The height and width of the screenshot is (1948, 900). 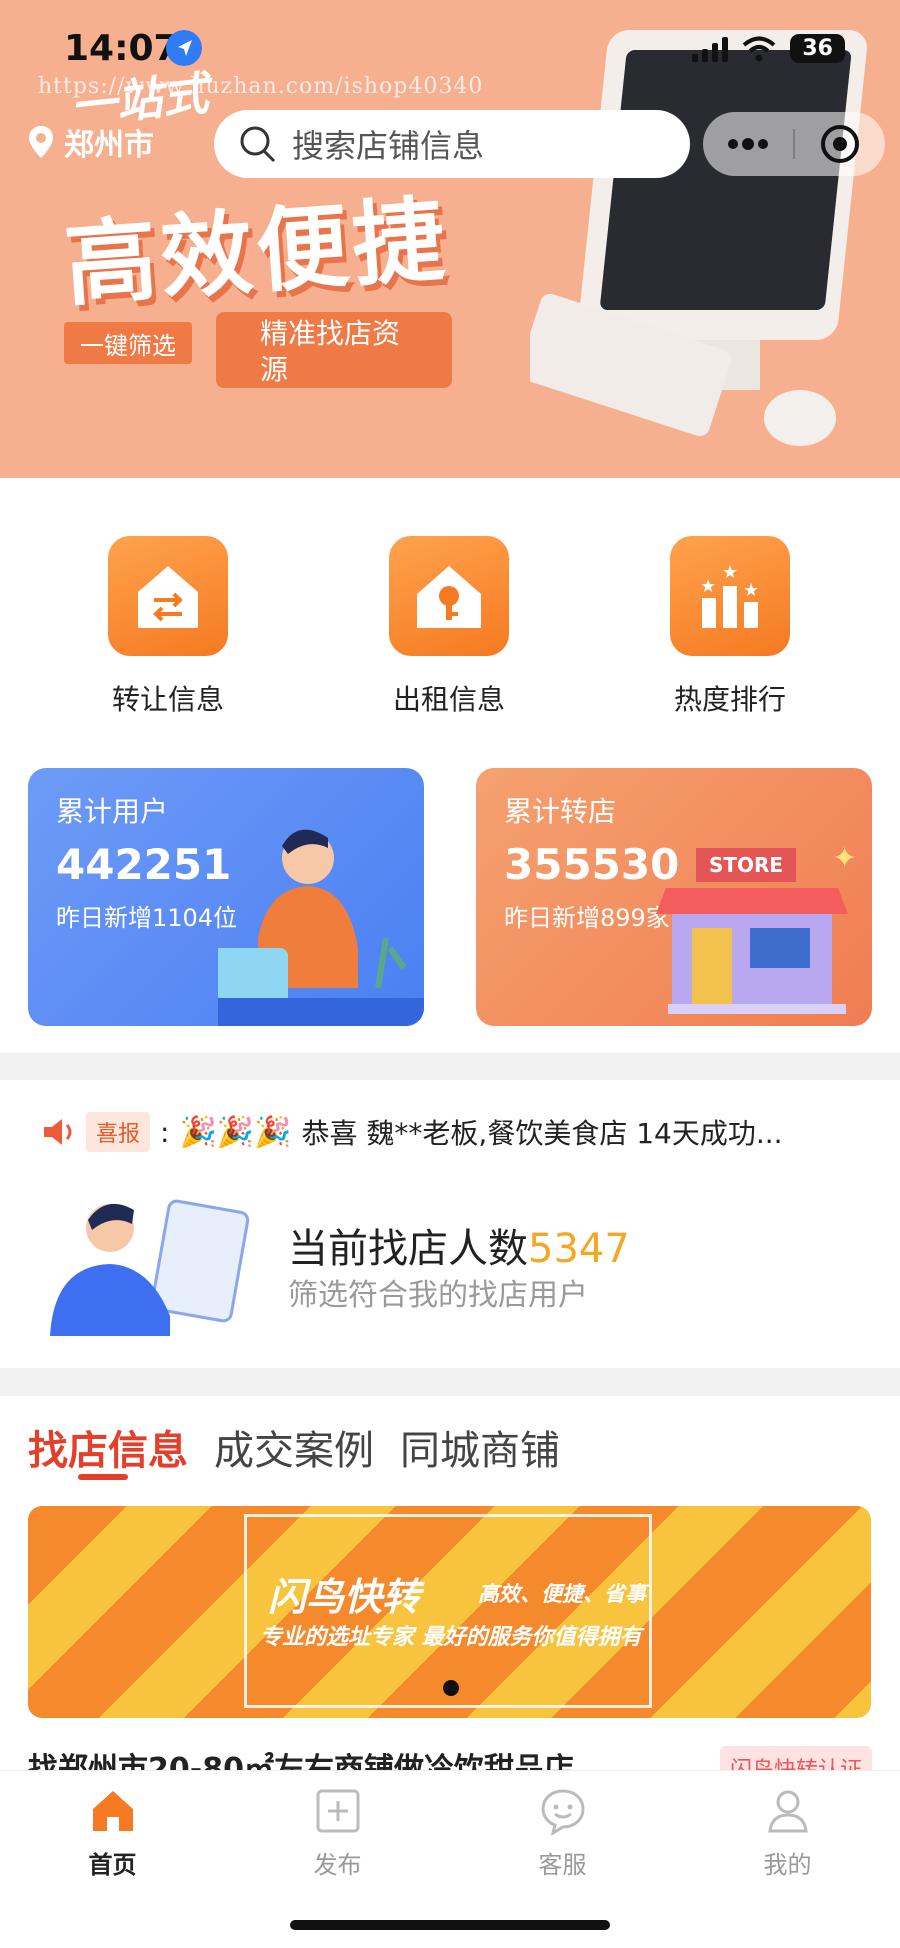 What do you see at coordinates (408, 1249) in the screenshot?
I see `finder-title-prefix: 当前找店人数` at bounding box center [408, 1249].